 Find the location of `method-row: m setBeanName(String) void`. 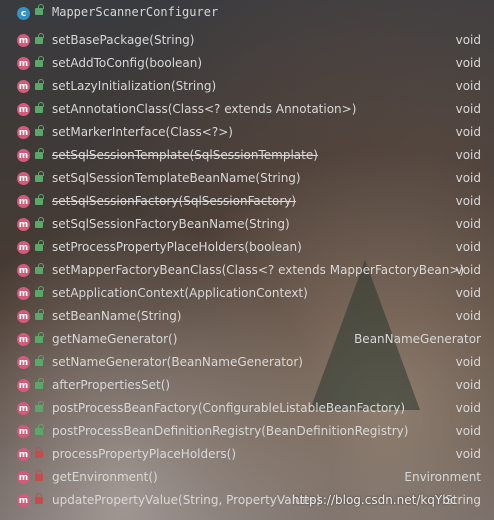

method-row: m setBeanName(String) void is located at coordinates (247, 316).